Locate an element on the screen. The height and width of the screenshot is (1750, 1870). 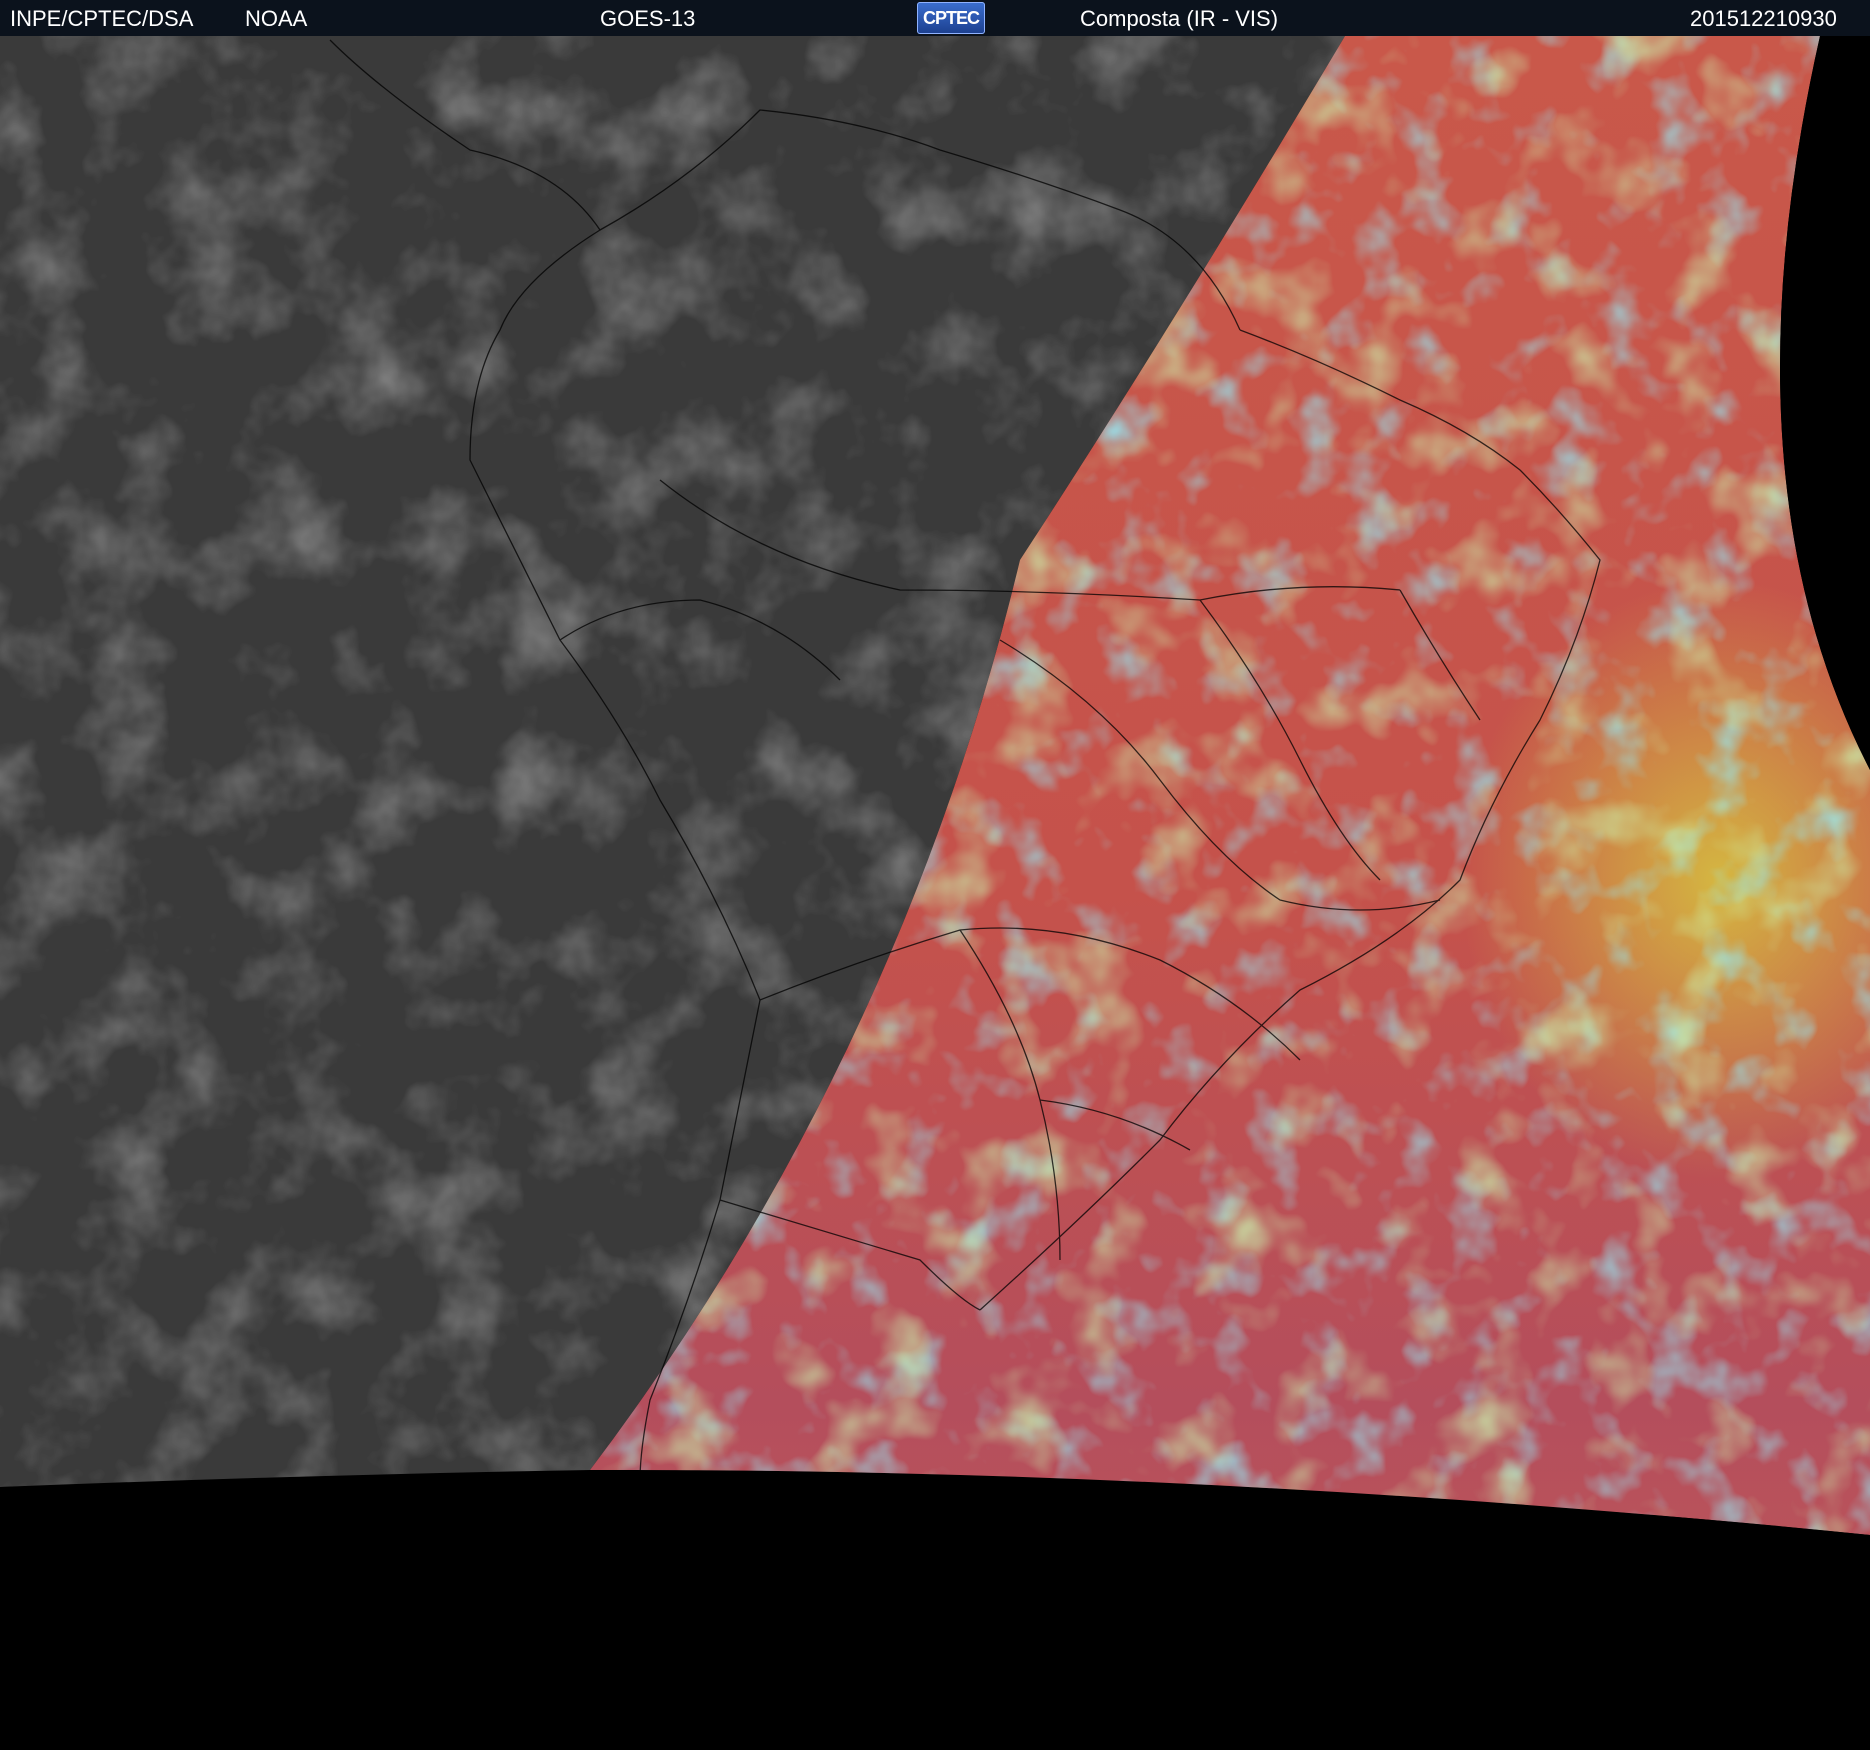
org-label: INPE/CPTEC/DSA is located at coordinates (102, 18).